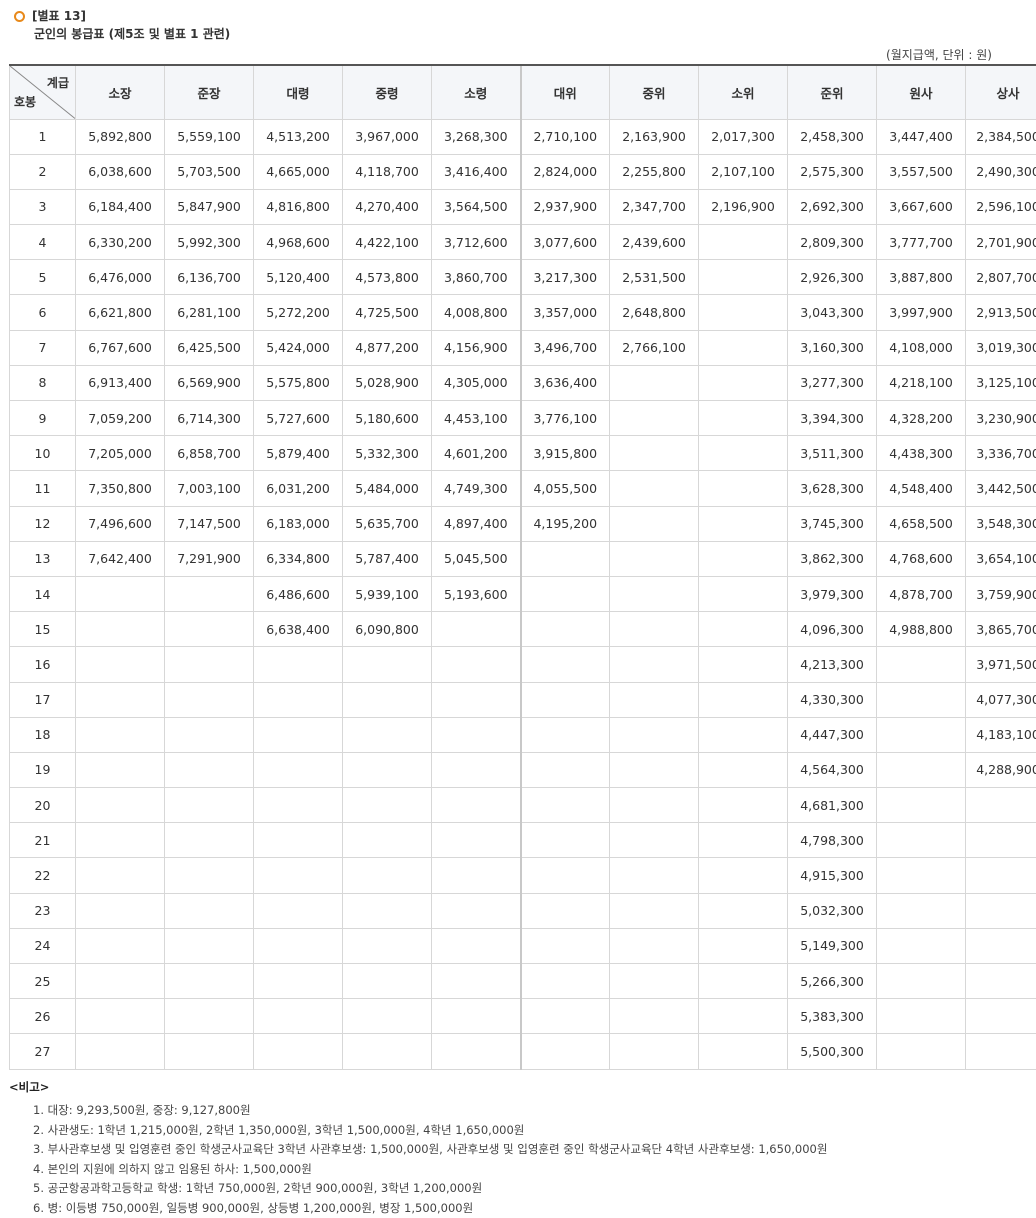  What do you see at coordinates (921, 594) in the screenshot?
I see `salary-cell: 4,878,700` at bounding box center [921, 594].